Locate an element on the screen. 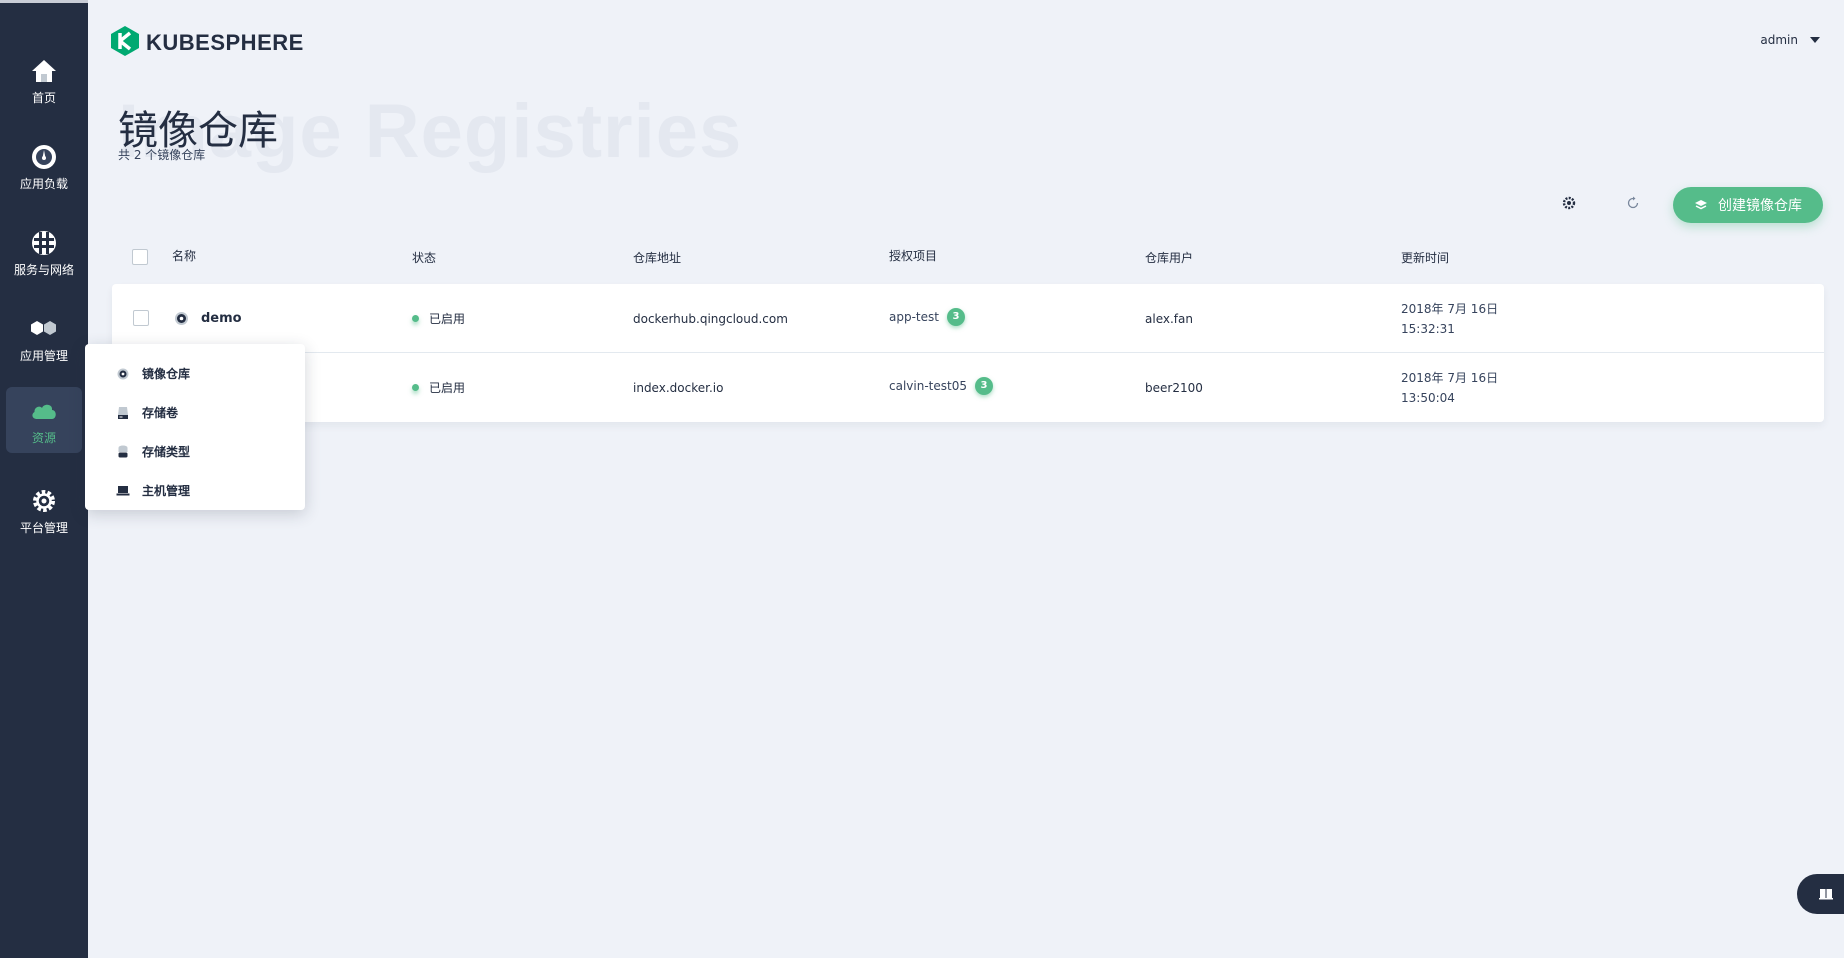 The height and width of the screenshot is (958, 1844). authorized-projects: calvin-test05 3 is located at coordinates (941, 385).